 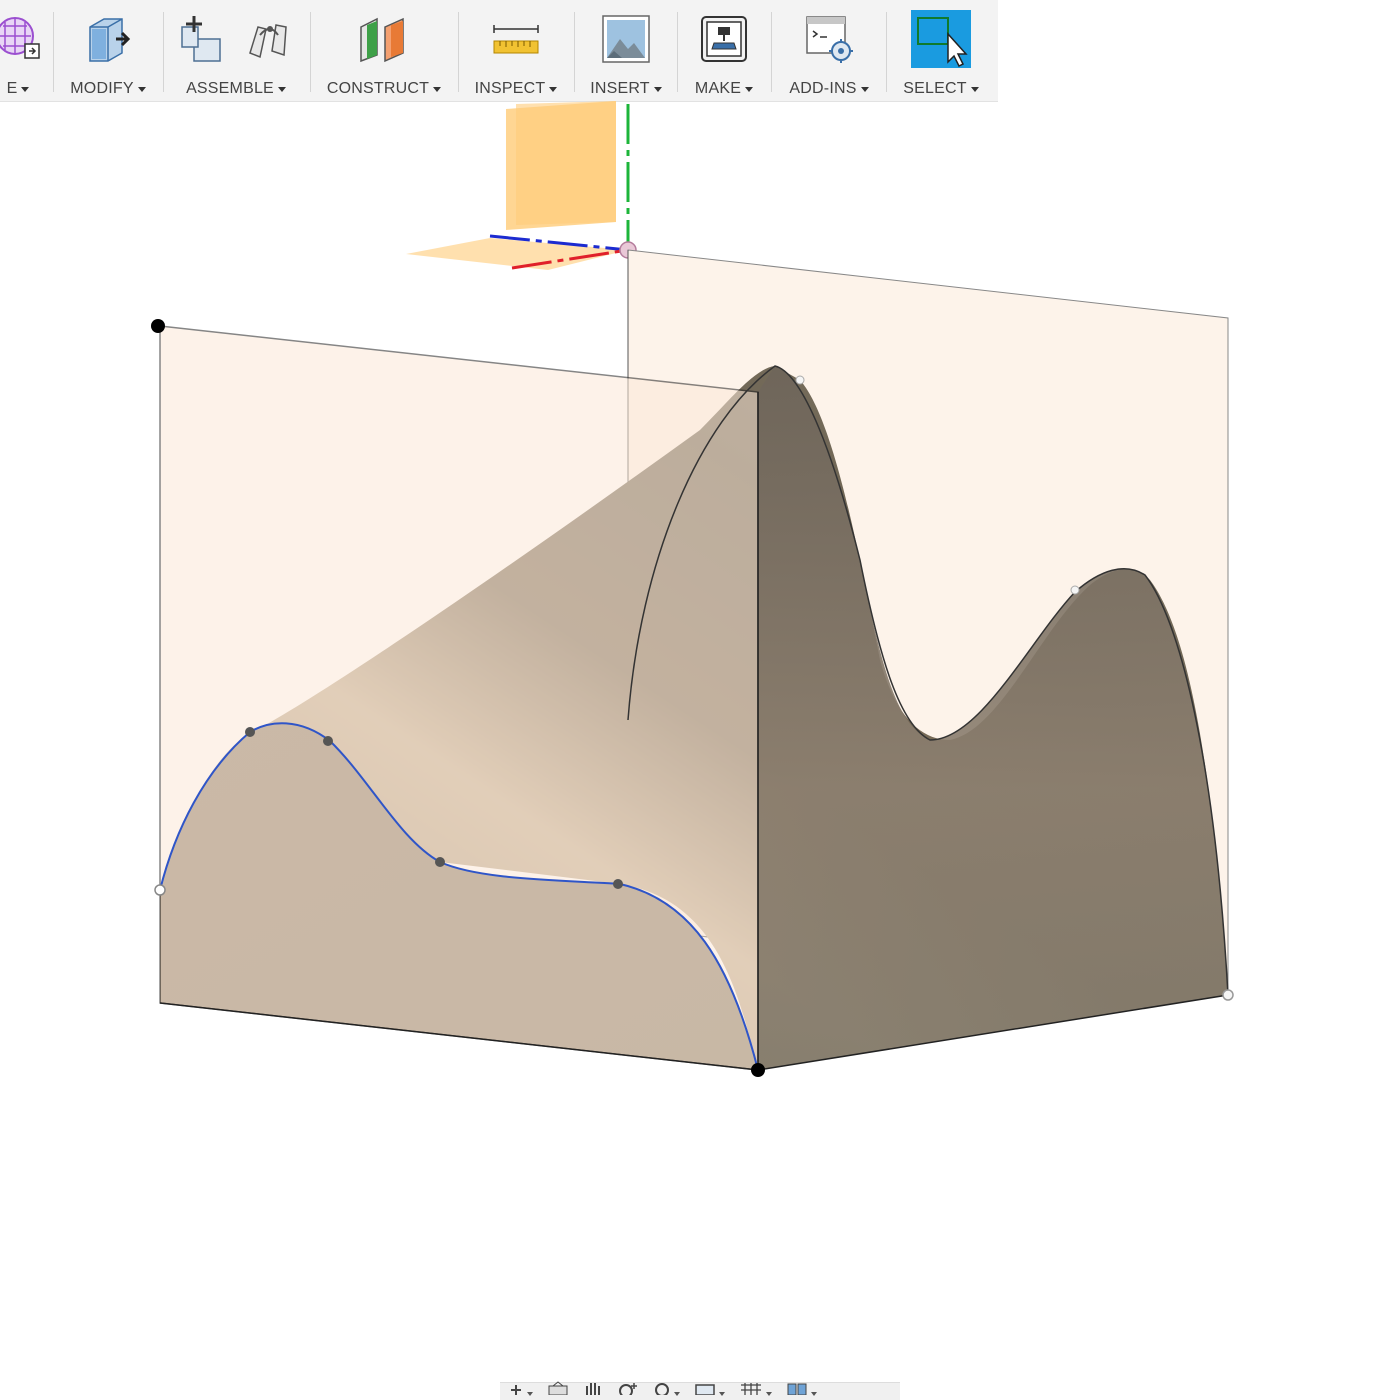 I want to click on viewports-button, so click(x=801, y=1391).